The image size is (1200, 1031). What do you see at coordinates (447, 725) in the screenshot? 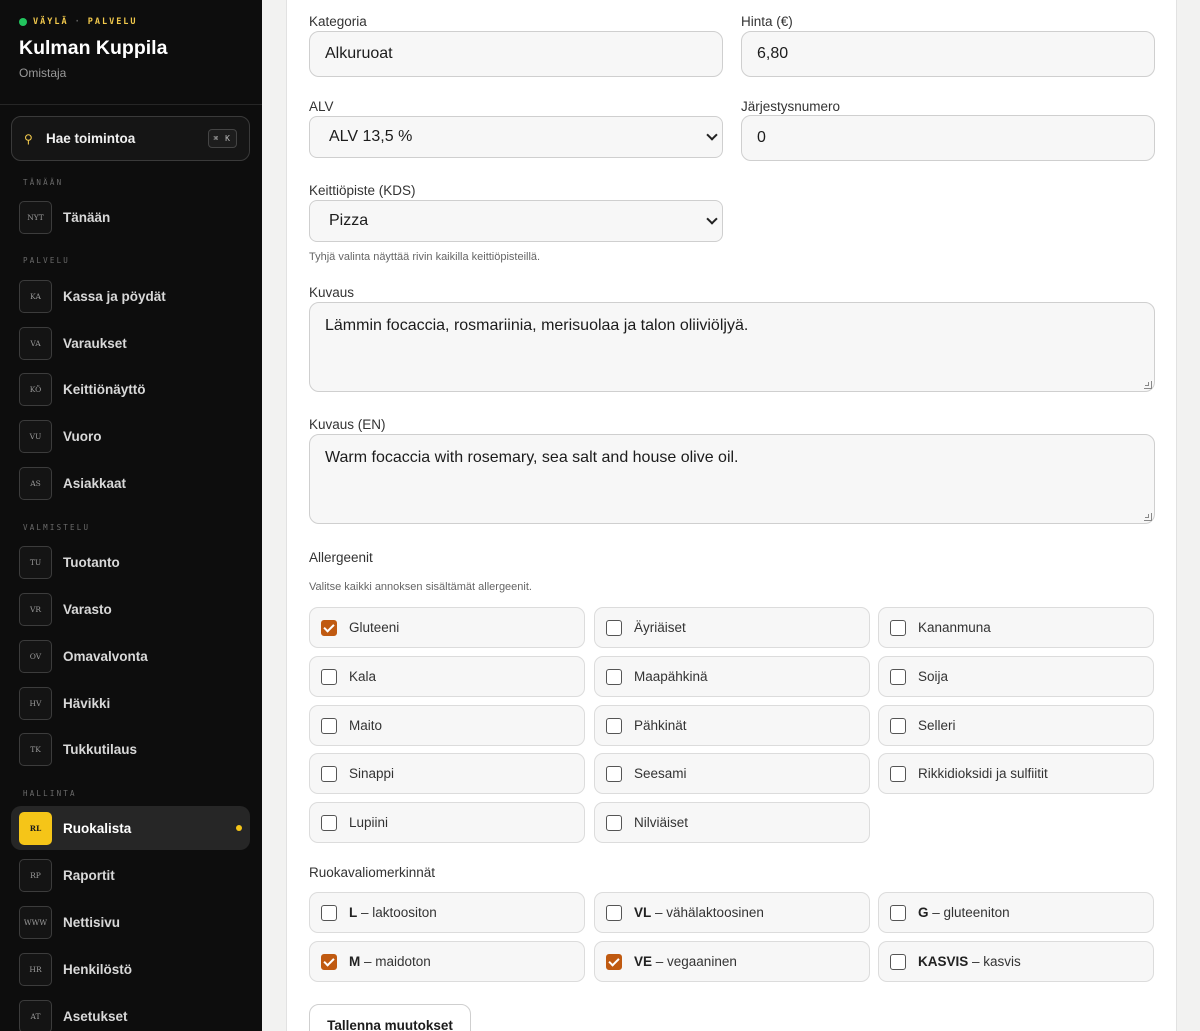
I see `allergen-option-maito: Maito` at bounding box center [447, 725].